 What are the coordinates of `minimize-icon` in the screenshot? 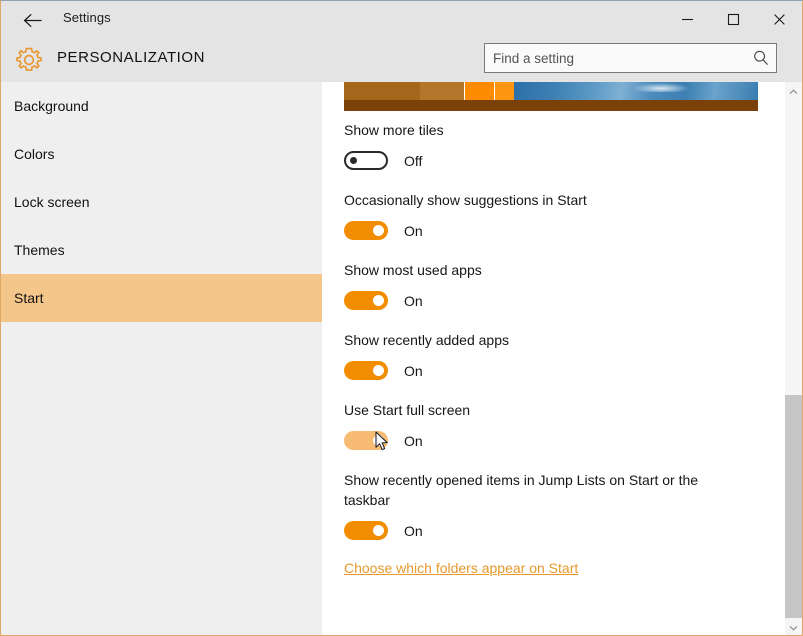 It's located at (687, 19).